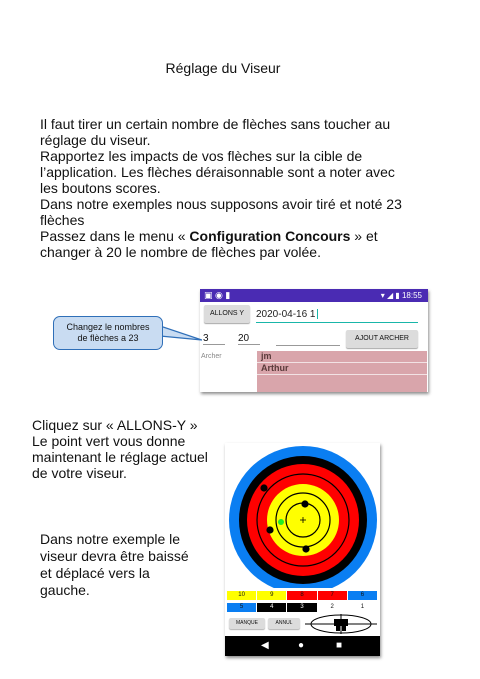 Image resolution: width=480 pixels, height=679 pixels. I want to click on score-button-9: 9, so click(272, 595).